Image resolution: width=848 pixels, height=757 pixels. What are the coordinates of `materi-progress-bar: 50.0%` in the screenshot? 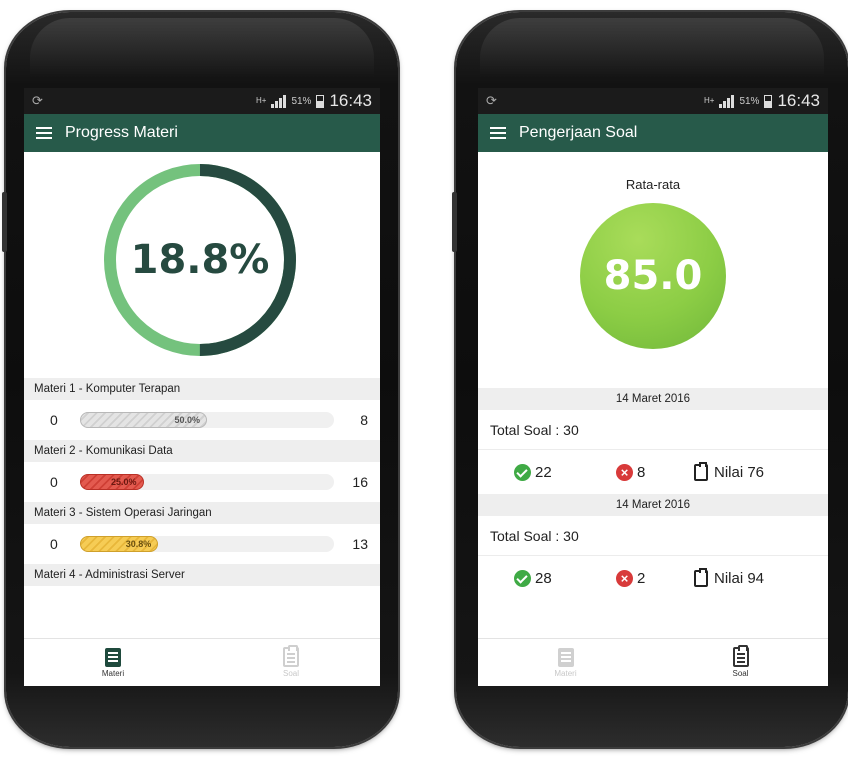 It's located at (207, 420).